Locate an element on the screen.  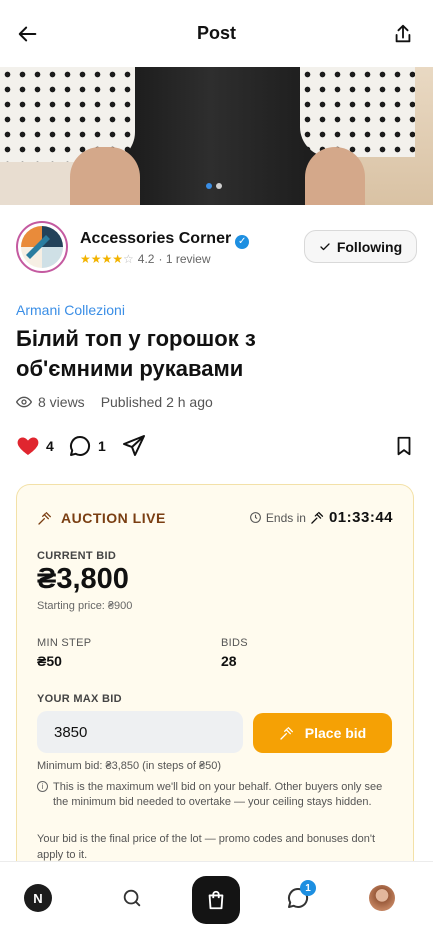
arrow-left-icon is located at coordinates (27, 34).